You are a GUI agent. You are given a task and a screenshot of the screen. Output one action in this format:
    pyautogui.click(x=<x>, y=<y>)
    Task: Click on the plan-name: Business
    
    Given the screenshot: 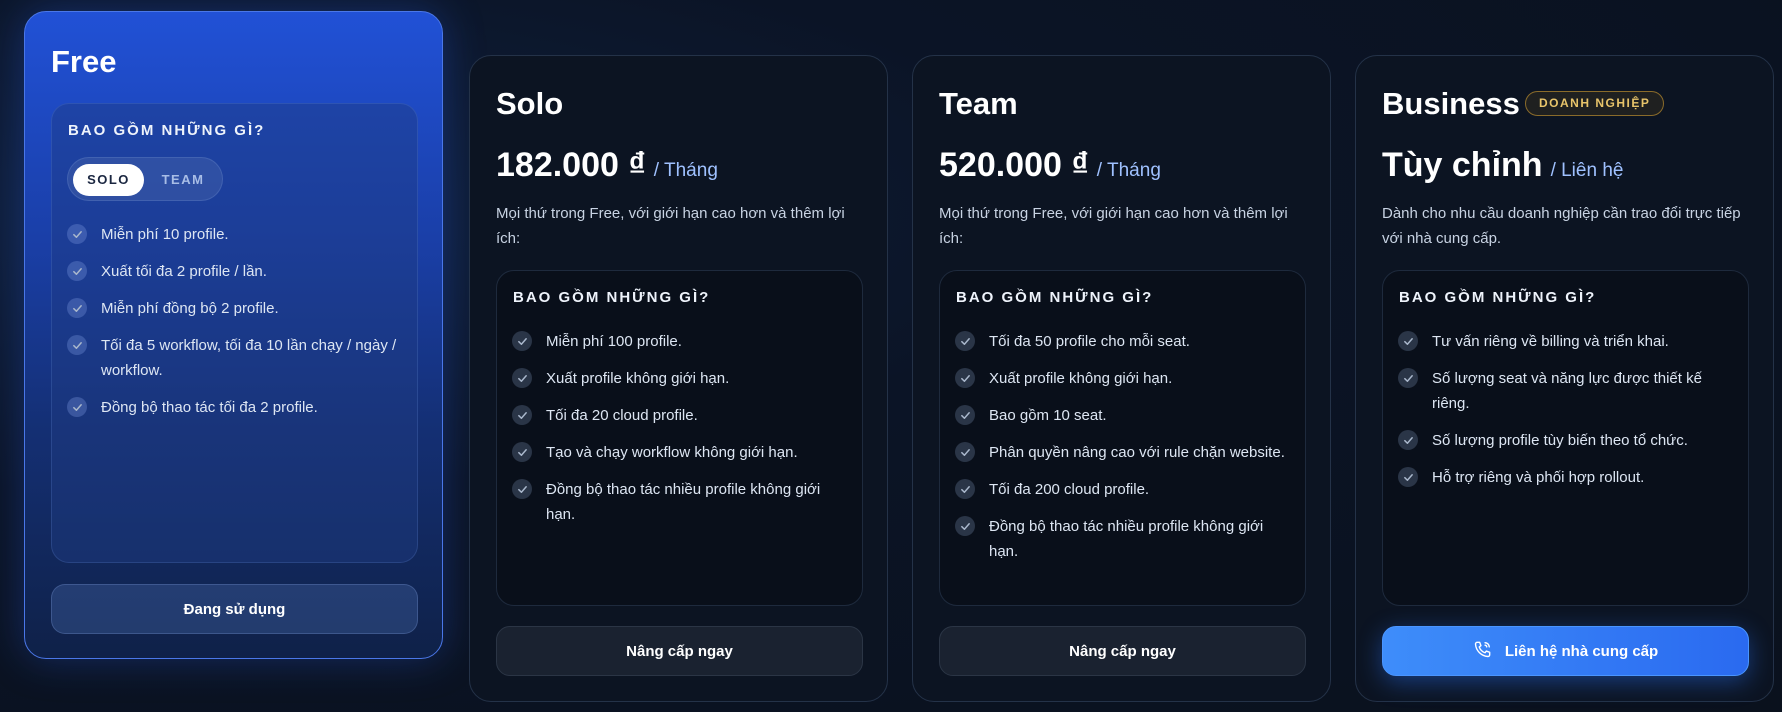 What is the action you would take?
    pyautogui.click(x=1451, y=103)
    